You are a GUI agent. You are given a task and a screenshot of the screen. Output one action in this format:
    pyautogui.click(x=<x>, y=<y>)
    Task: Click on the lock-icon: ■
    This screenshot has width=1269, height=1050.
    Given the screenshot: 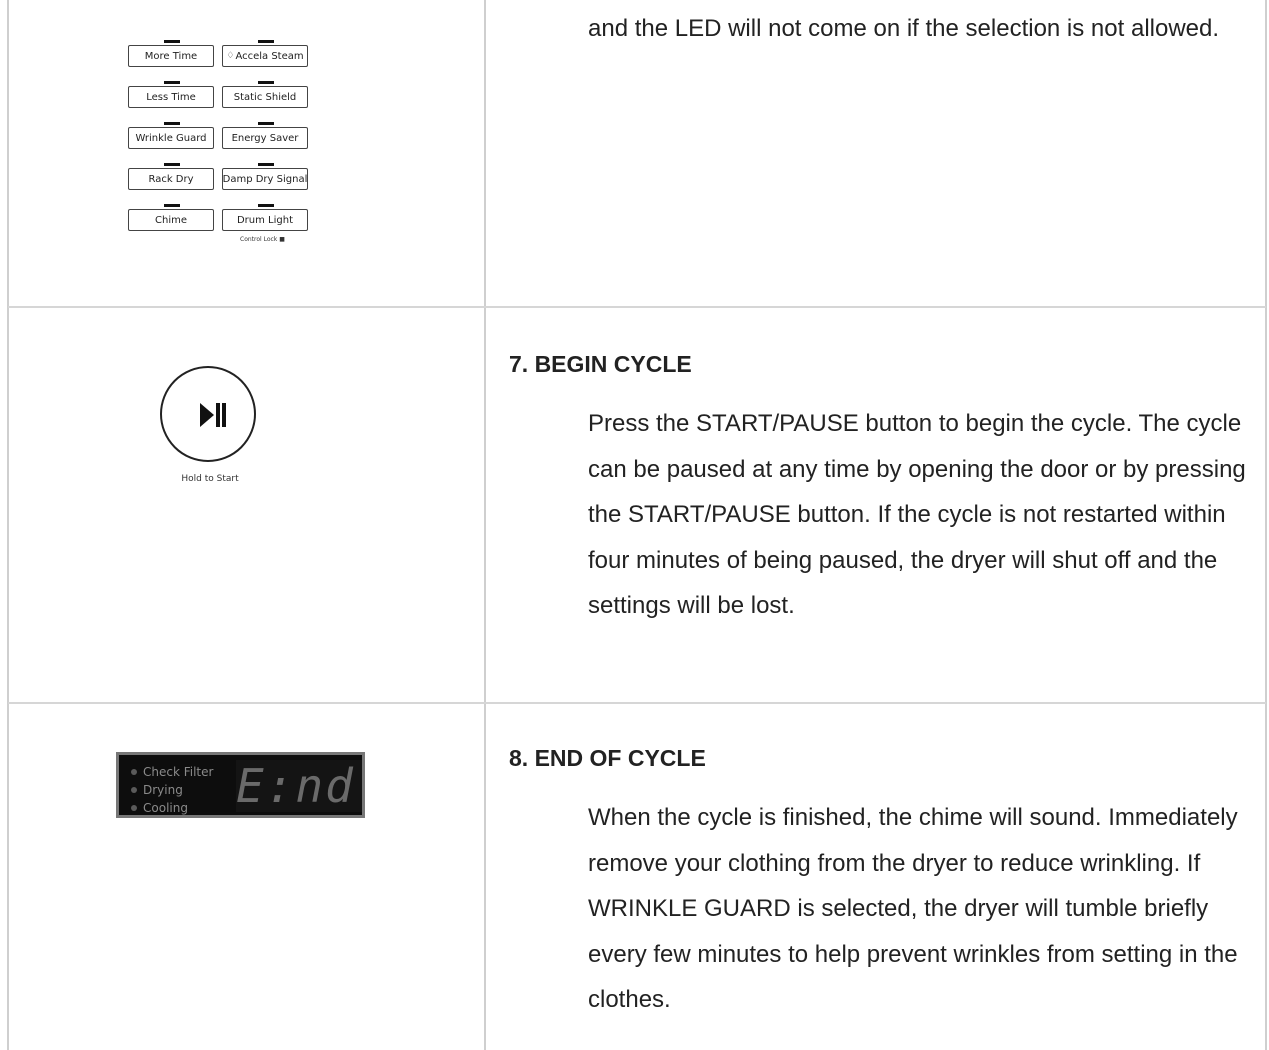 What is the action you would take?
    pyautogui.click(x=282, y=239)
    